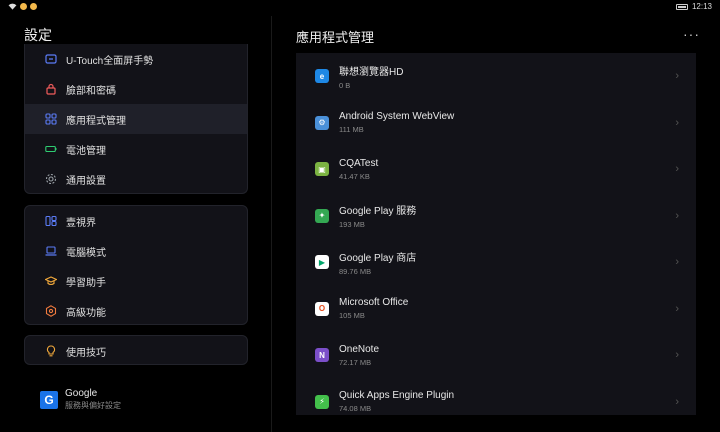 This screenshot has height=432, width=720. I want to click on app-info: Google Play 服務 193 MB, so click(377, 215).